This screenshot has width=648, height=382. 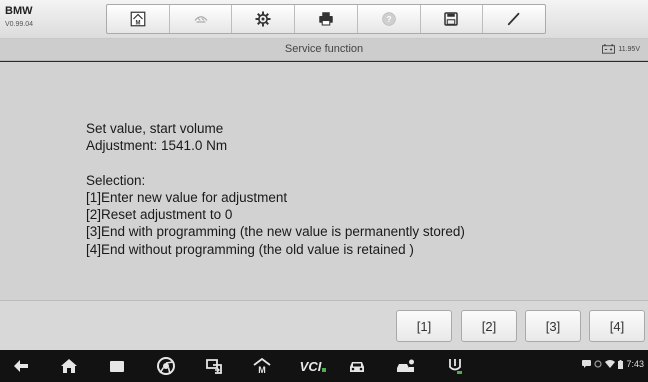 I want to click on back-icon, so click(x=21, y=366).